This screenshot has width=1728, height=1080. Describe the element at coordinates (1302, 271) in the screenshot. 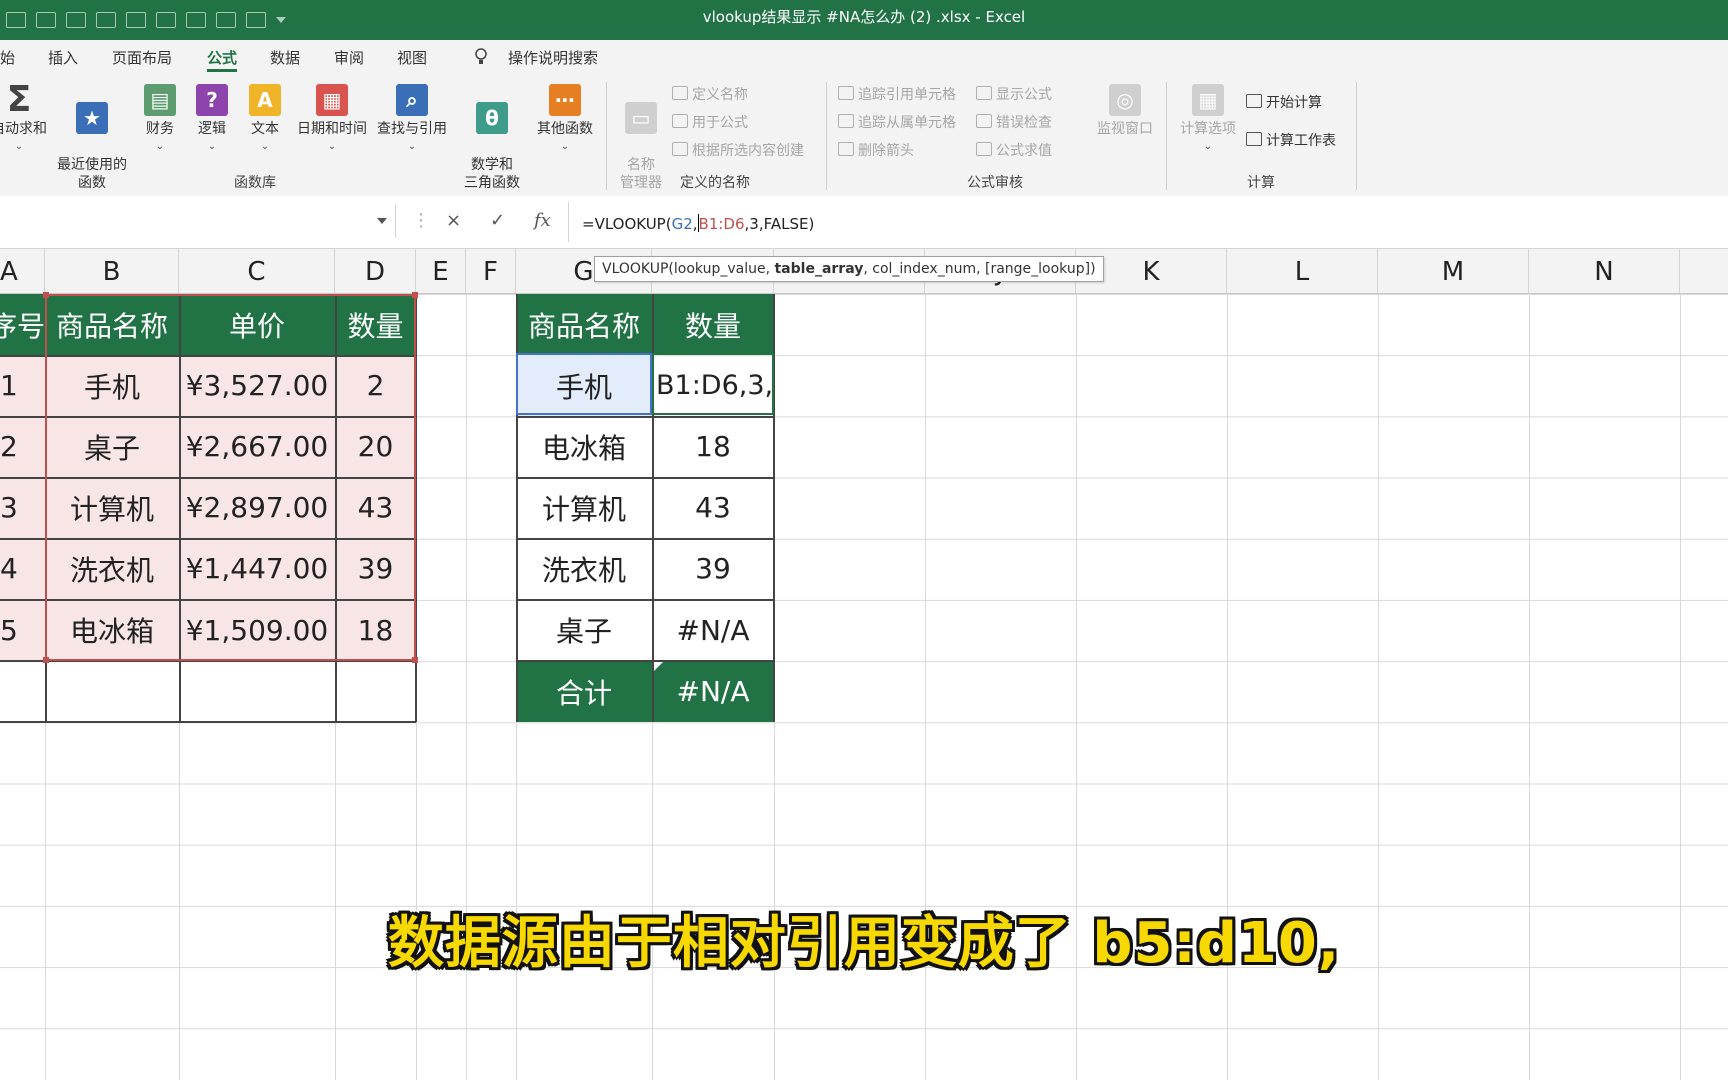

I see `column-header-l: L` at that location.